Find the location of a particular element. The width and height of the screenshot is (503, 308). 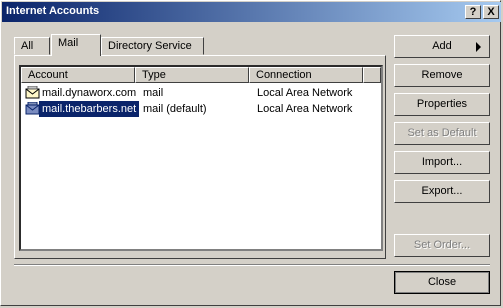

tab-directory-service: Directory Service is located at coordinates (152, 46).